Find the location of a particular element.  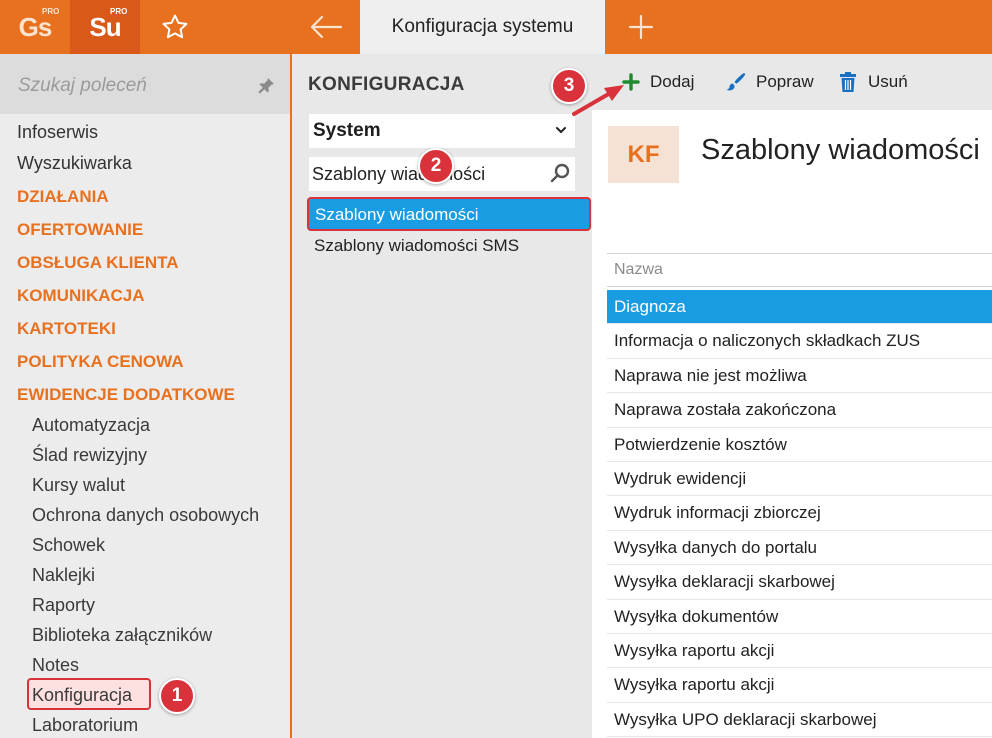

config-panel-title: KONFIGURACJA is located at coordinates (386, 84).